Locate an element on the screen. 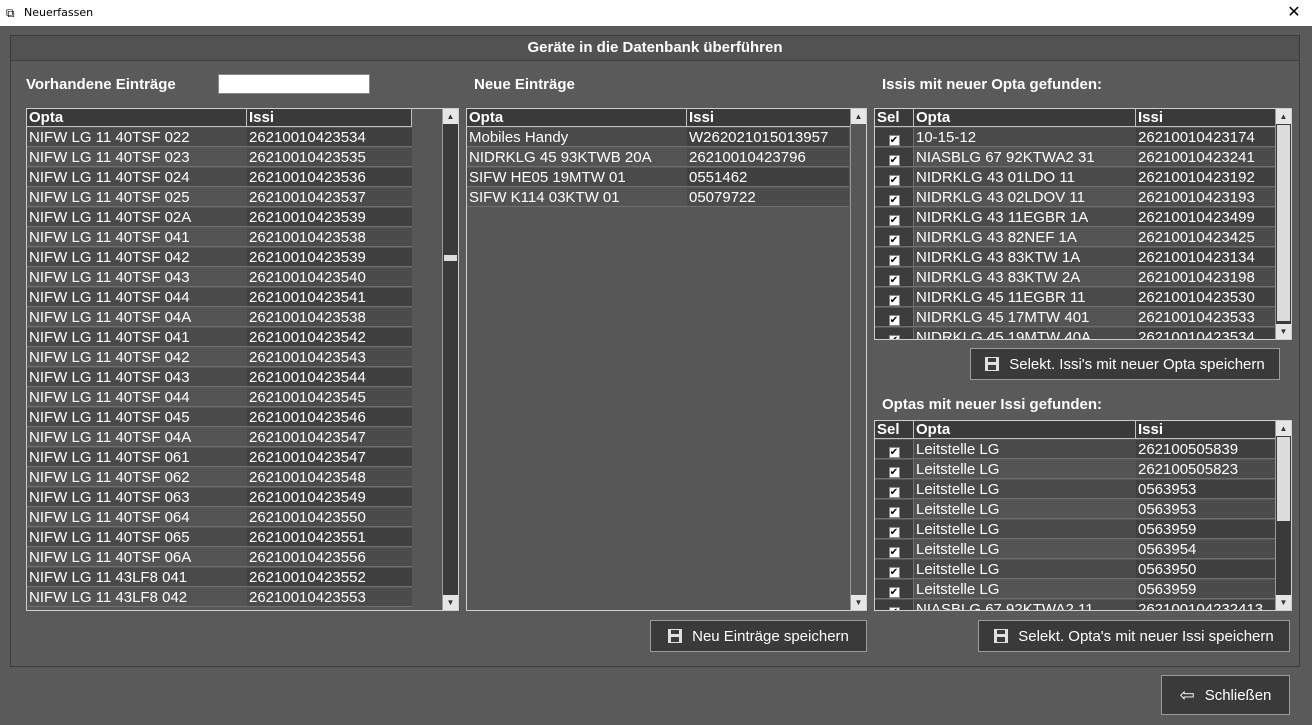 The height and width of the screenshot is (725, 1312). table-row: ✔ Leitstelle LG 0563950 is located at coordinates (1083, 570).